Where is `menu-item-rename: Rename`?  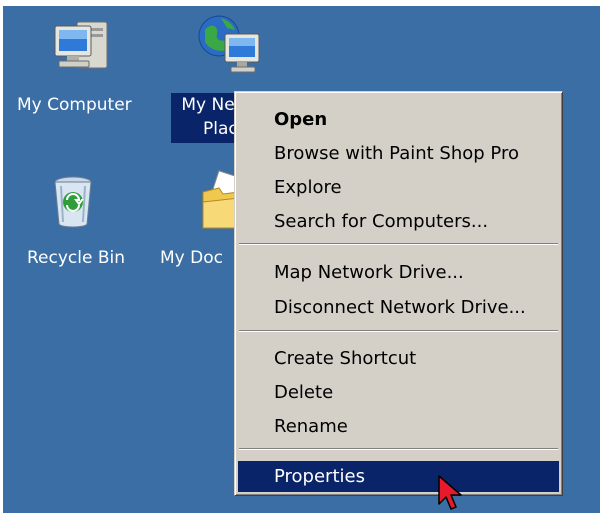
menu-item-rename: Rename is located at coordinates (398, 426).